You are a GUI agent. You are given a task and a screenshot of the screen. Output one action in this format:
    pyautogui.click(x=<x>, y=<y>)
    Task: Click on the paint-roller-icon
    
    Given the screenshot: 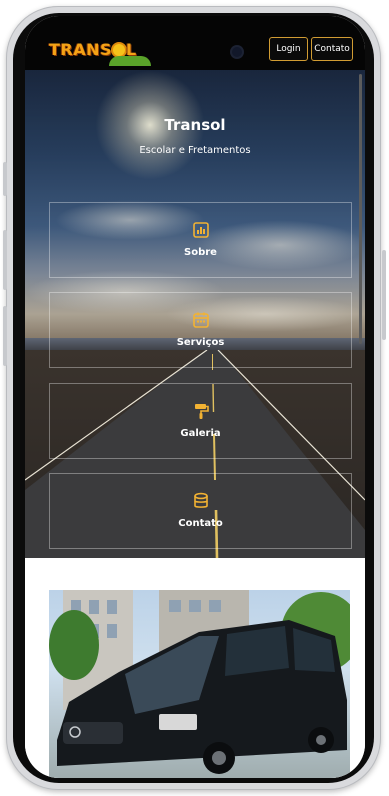 What is the action you would take?
    pyautogui.click(x=202, y=411)
    